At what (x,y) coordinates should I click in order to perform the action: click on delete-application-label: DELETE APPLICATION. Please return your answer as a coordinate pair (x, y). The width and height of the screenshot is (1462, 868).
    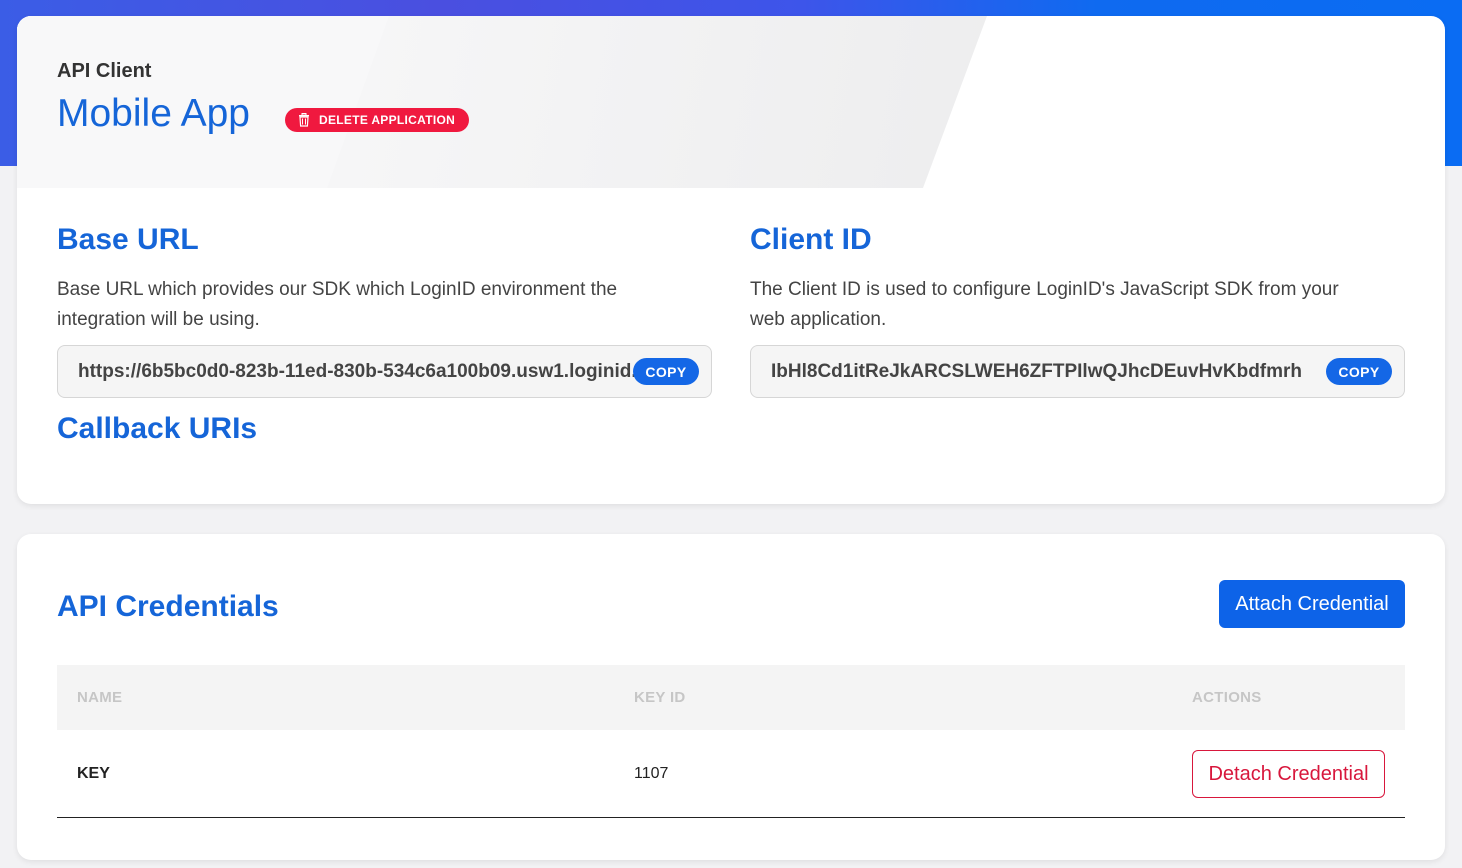
    Looking at the image, I should click on (387, 120).